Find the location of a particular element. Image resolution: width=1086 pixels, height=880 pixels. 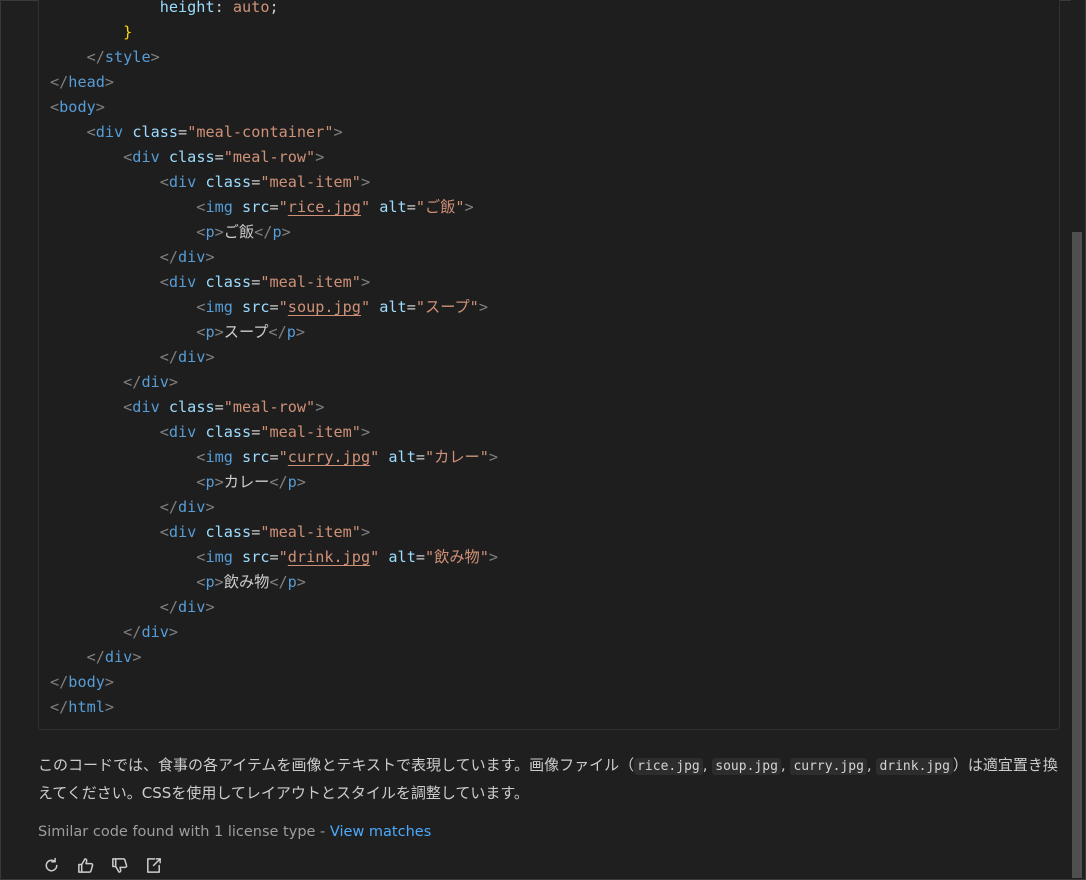

code-token: head is located at coordinates (86, 82).